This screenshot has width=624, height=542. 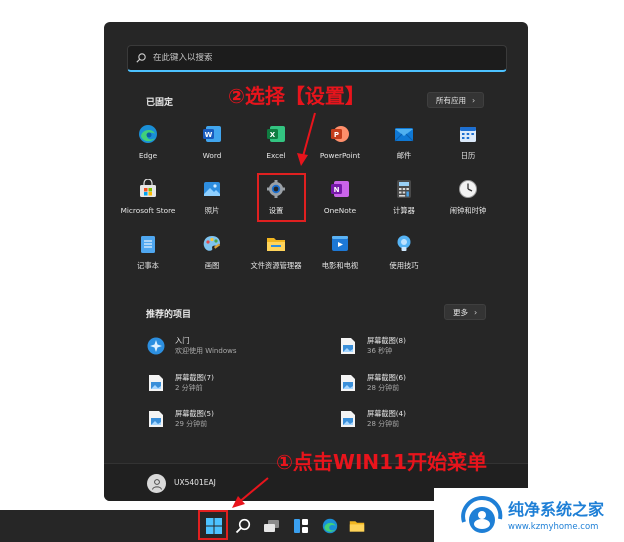 What do you see at coordinates (382, 462) in the screenshot?
I see `annotation-step1: ①点击WIN11开始菜单` at bounding box center [382, 462].